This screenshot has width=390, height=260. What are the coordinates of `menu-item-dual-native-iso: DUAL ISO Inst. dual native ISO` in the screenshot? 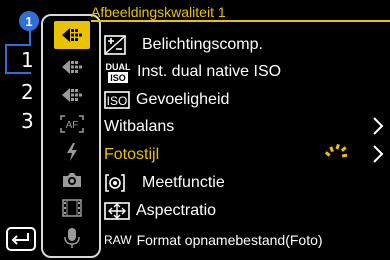 It's located at (247, 71).